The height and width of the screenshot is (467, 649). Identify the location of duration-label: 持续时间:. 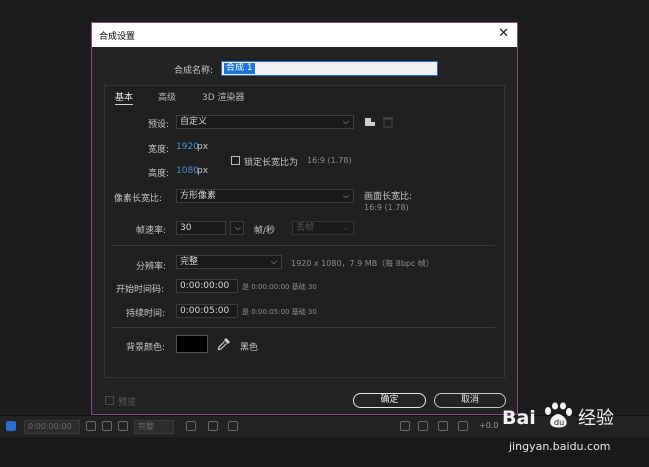
(146, 314).